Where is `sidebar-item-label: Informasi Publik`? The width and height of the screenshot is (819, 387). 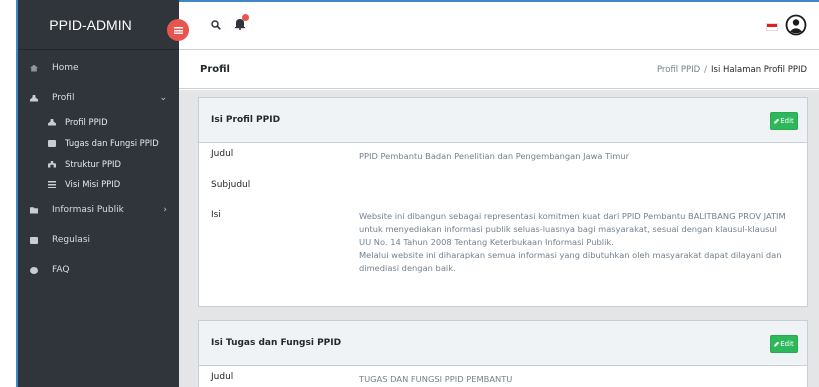
sidebar-item-label: Informasi Publik is located at coordinates (88, 210).